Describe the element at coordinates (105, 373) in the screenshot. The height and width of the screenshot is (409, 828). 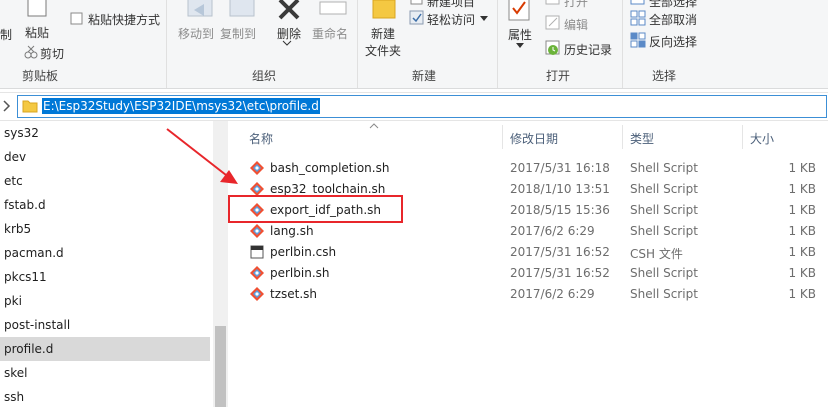
I see `nav-item: skel` at that location.